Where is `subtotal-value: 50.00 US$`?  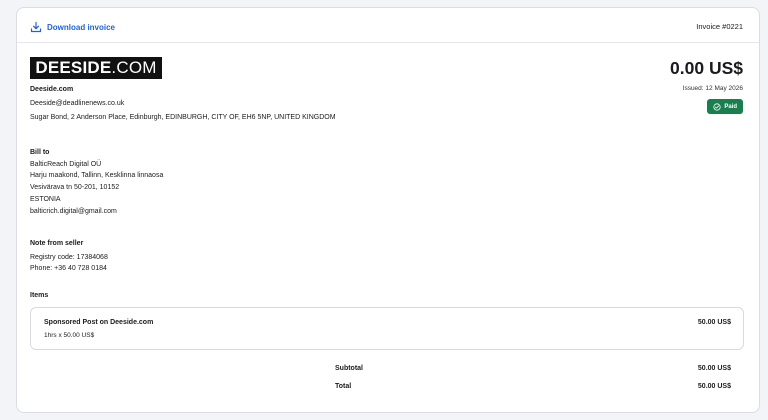
subtotal-value: 50.00 US$ is located at coordinates (714, 368).